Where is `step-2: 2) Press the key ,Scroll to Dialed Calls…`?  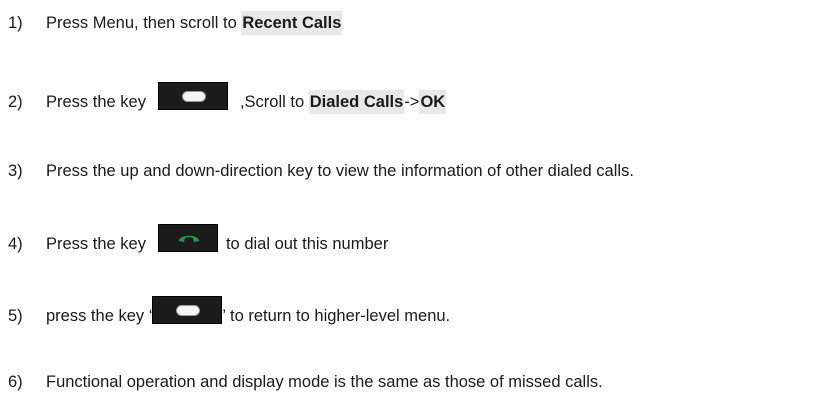
step-2: 2) Press the key ,Scroll to Dialed Calls… is located at coordinates (227, 98).